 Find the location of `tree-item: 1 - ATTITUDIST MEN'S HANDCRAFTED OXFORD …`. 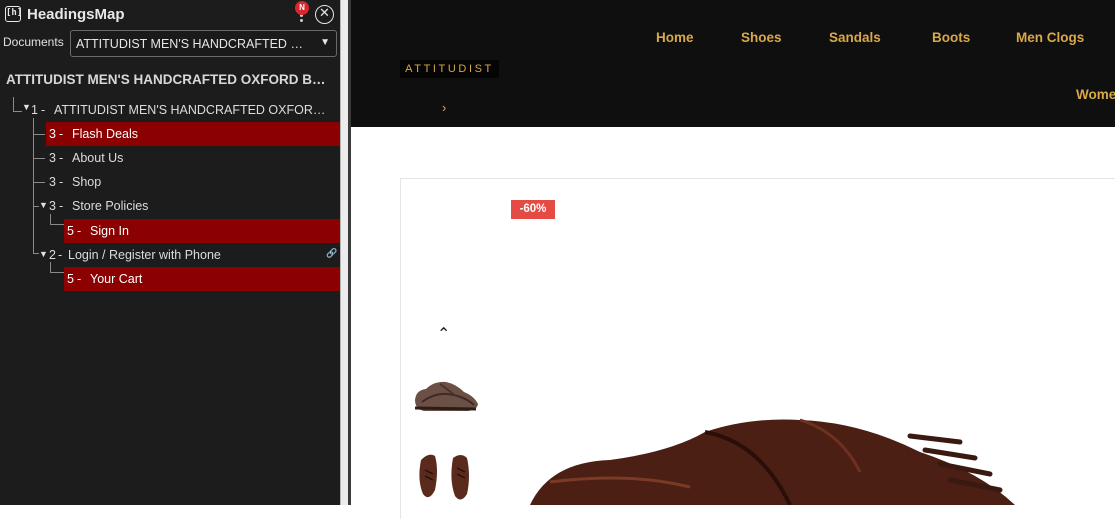

tree-item: 1 - ATTITUDIST MEN'S HANDCRAFTED OXFORD … is located at coordinates (180, 110).